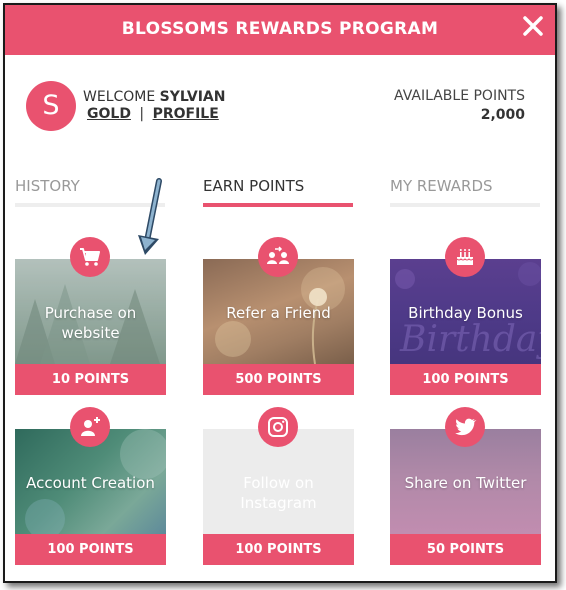 The image size is (566, 590). I want to click on tile-points: 500 POINTS, so click(278, 379).